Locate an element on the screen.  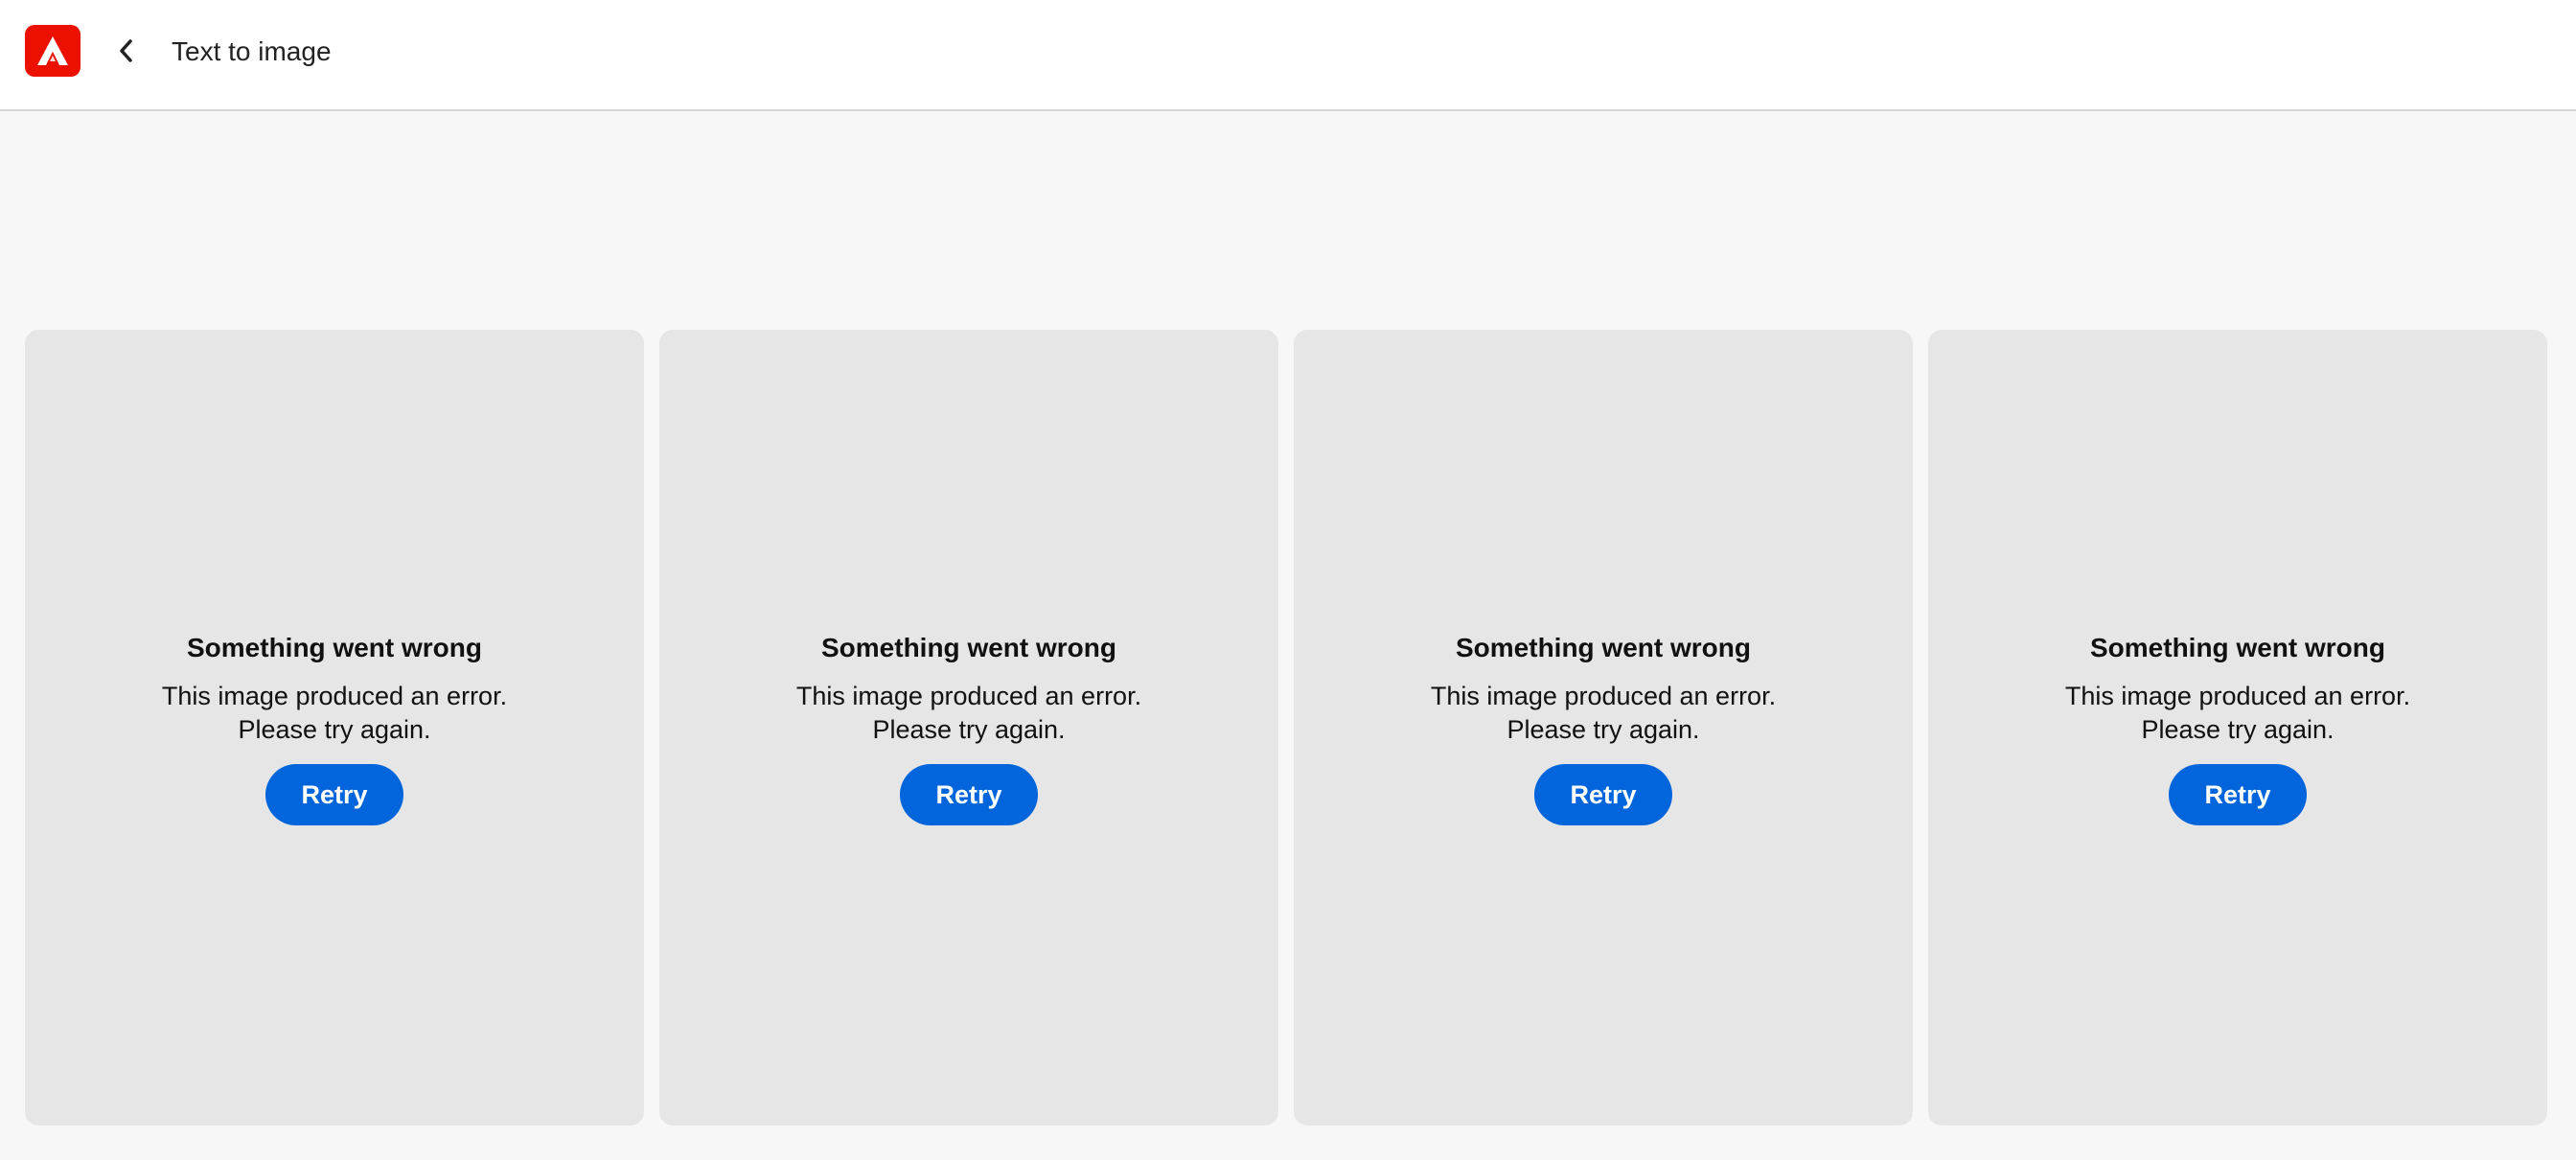
back-button is located at coordinates (126, 51).